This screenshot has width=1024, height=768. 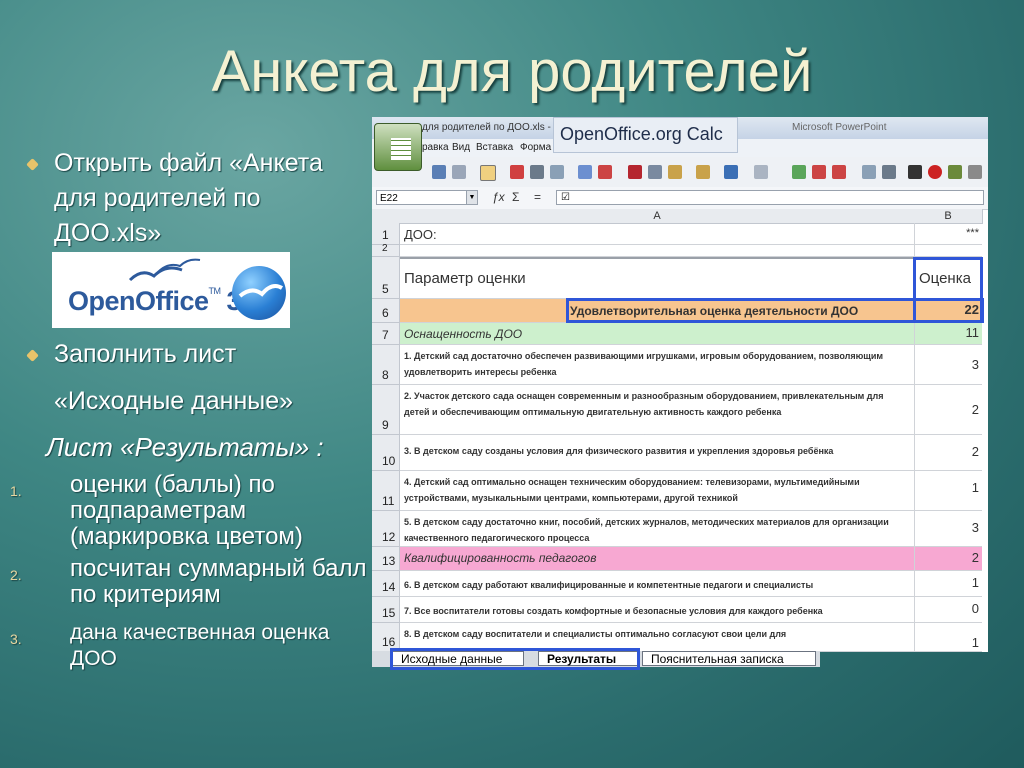 I want to click on row-header: 12, so click(x=386, y=529).